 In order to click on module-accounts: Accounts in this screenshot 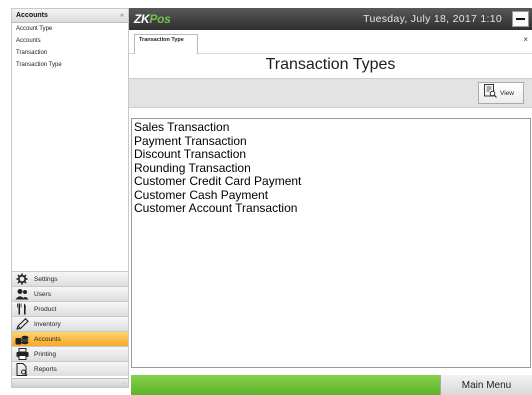, I will do `click(70, 338)`.